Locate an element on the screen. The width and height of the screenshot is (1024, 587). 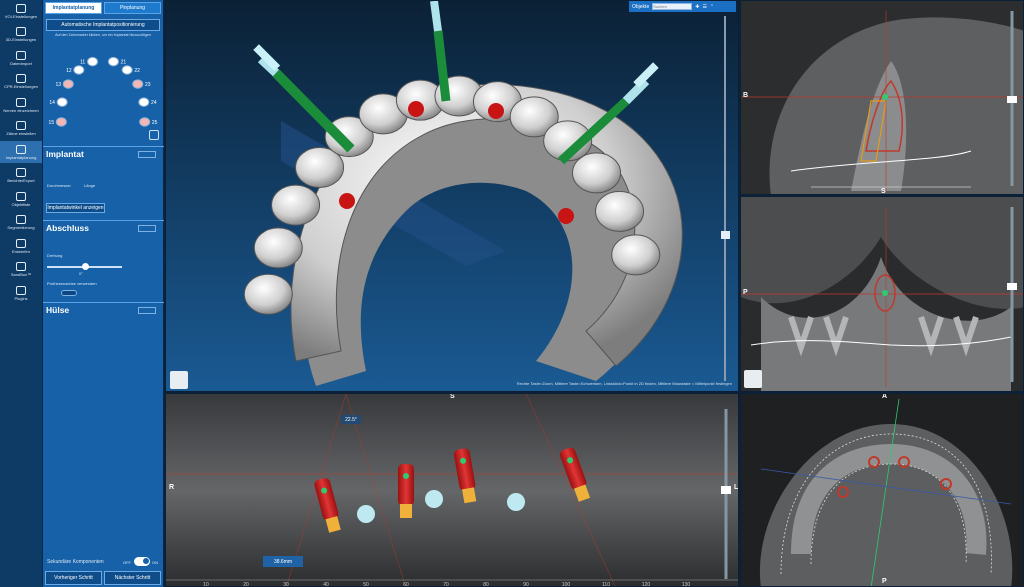
toolbar-item-label: Objektliste is located at coordinates (21, 204).